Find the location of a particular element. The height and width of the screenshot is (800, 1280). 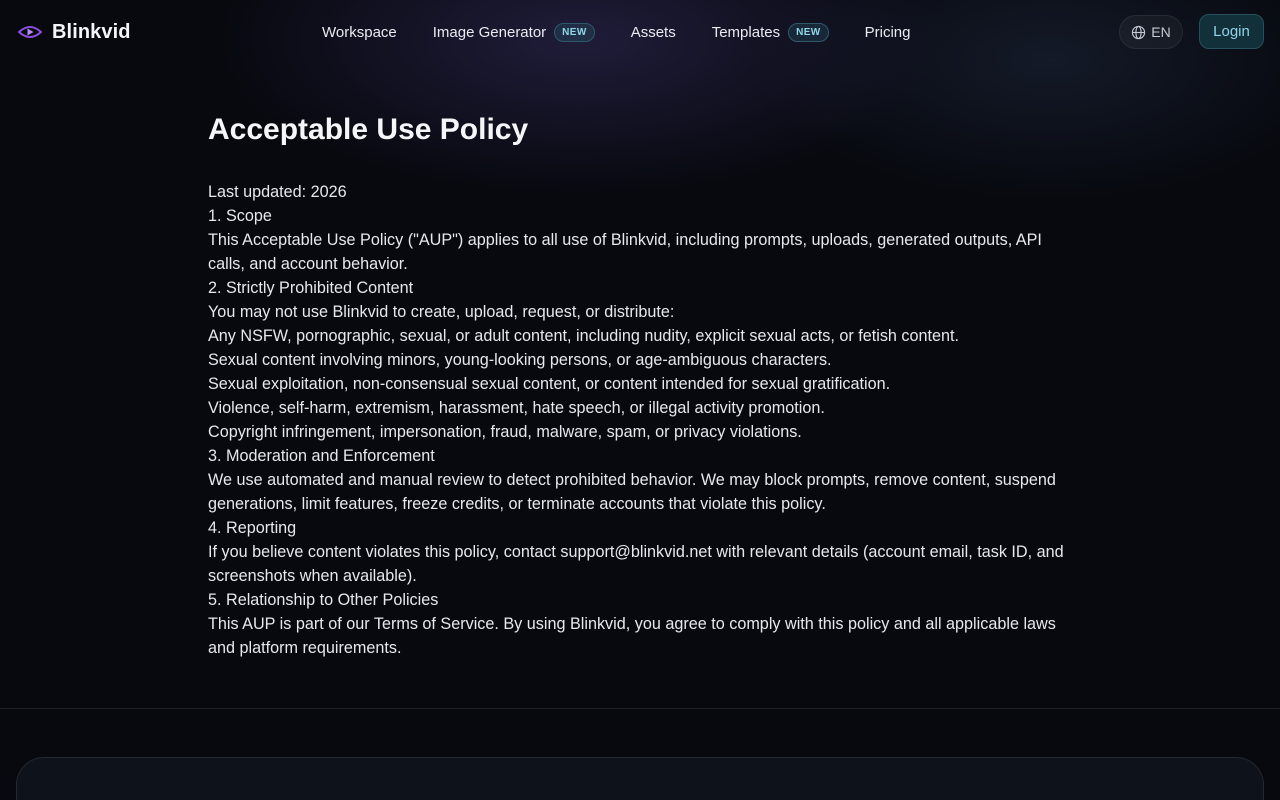

nav-workspace-label: Workspace is located at coordinates (359, 32).